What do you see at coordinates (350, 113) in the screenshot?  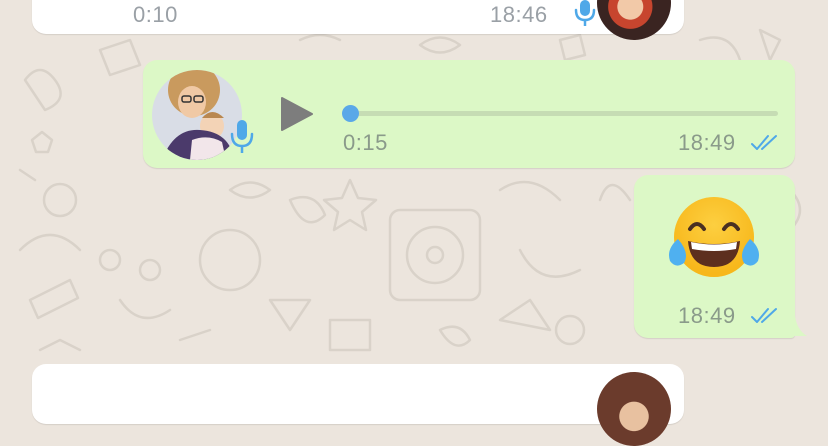 I see `voice-progress-knob` at bounding box center [350, 113].